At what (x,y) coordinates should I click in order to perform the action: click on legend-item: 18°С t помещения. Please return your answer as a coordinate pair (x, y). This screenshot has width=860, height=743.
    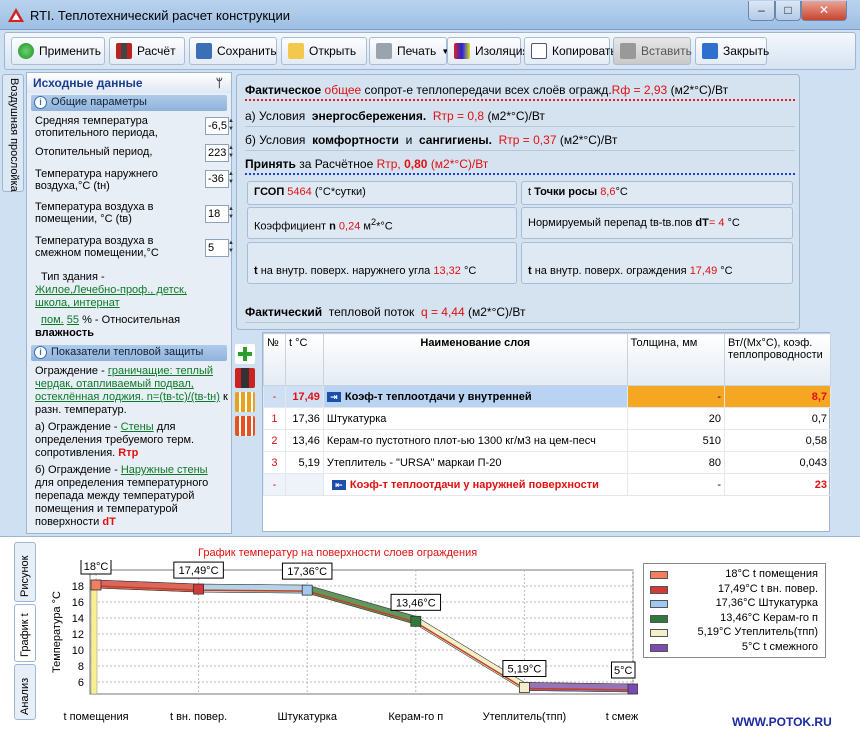
    Looking at the image, I should click on (738, 575).